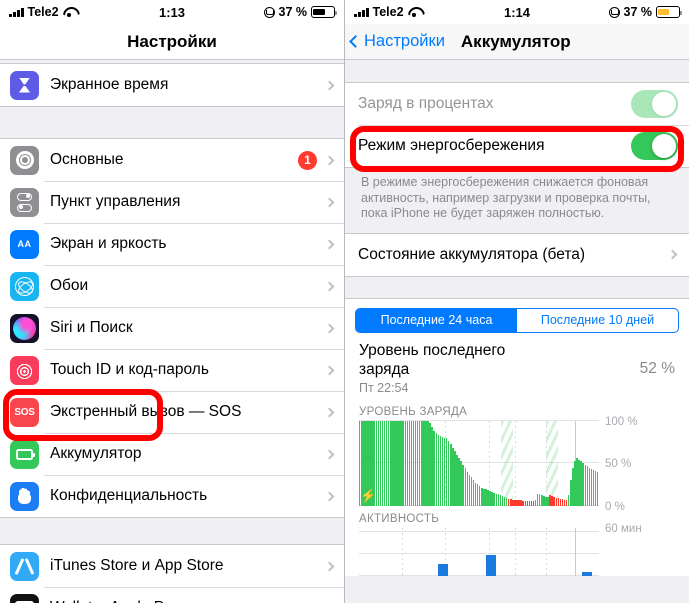  I want to click on sidebar-item-пункт-управления: Пункт управления, so click(172, 202).